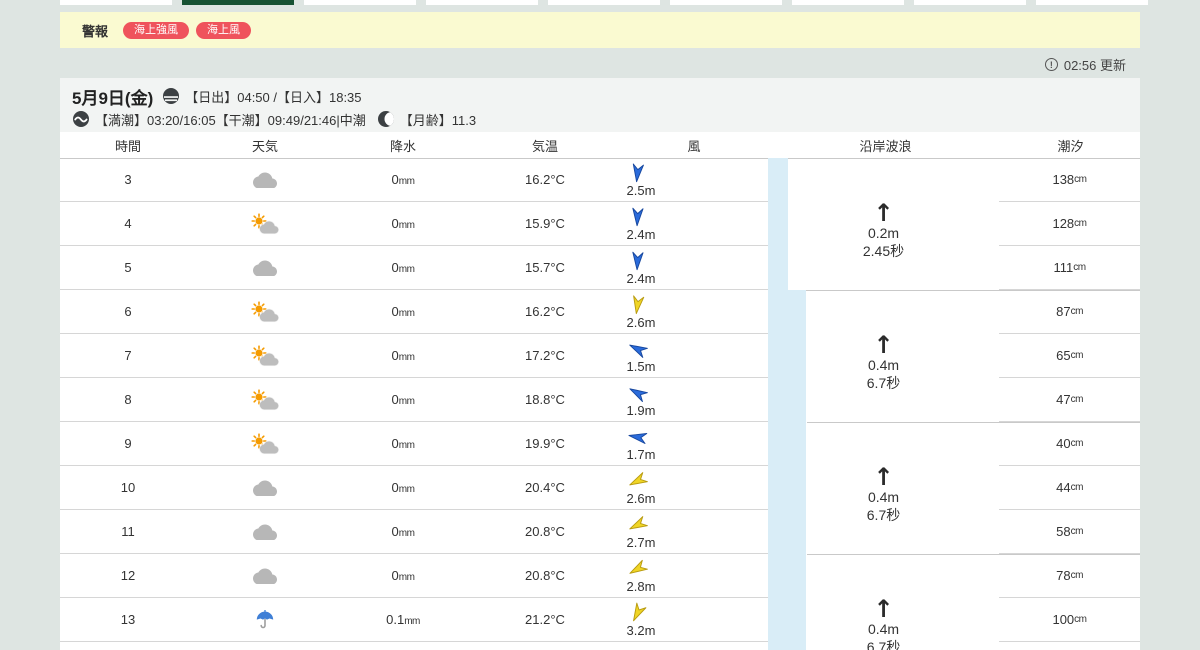 The width and height of the screenshot is (1200, 650). What do you see at coordinates (415, 268) in the screenshot?
I see `forecast-row: 5 0mm 15.7°C 2.4m` at bounding box center [415, 268].